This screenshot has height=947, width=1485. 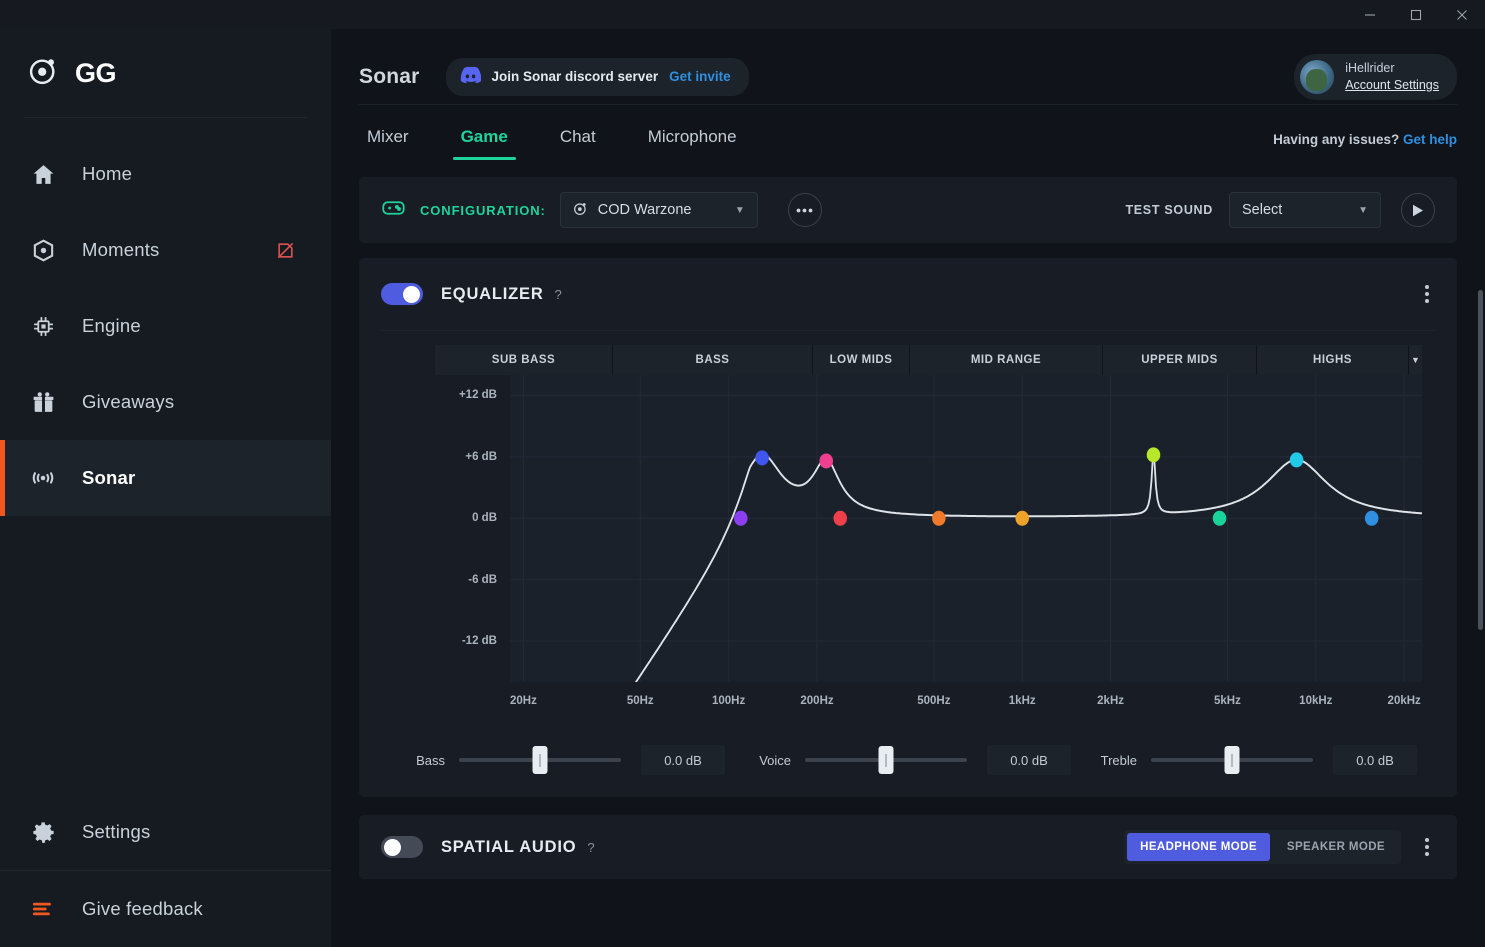 I want to click on brand: GG, so click(x=165, y=73).